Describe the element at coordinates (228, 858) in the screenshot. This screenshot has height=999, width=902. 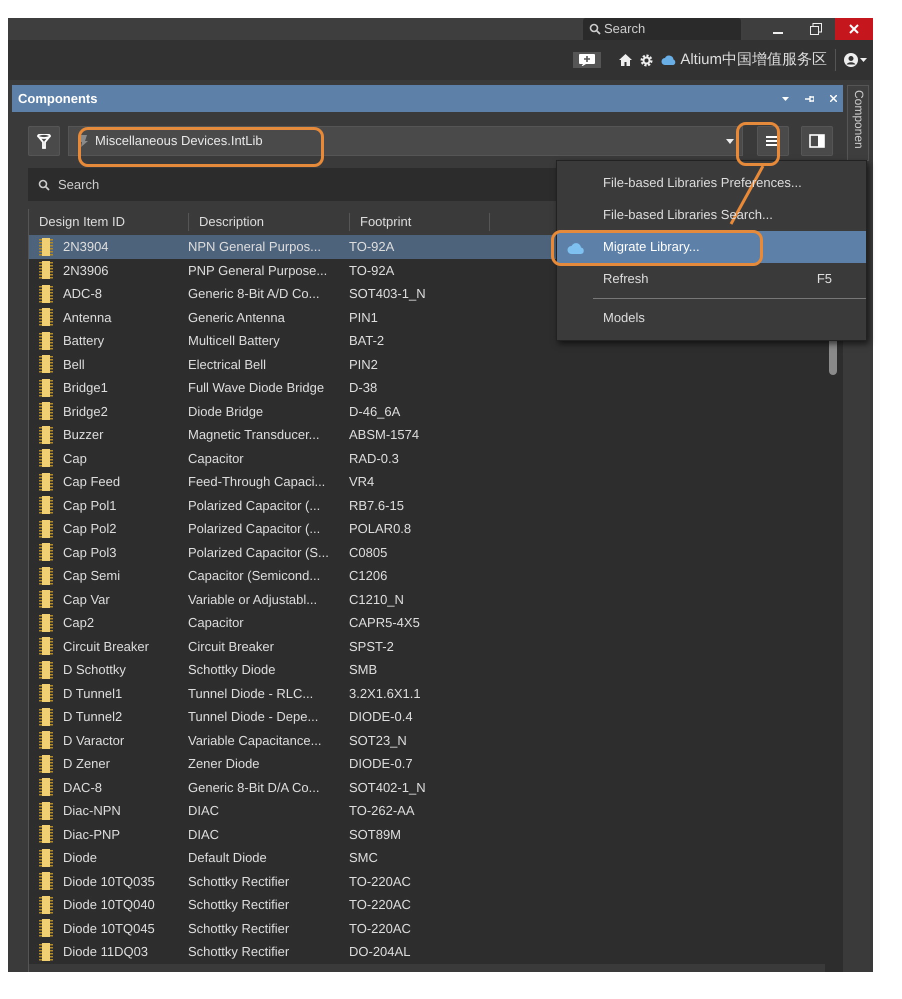
I see `table-cell-text: Default Diode` at that location.